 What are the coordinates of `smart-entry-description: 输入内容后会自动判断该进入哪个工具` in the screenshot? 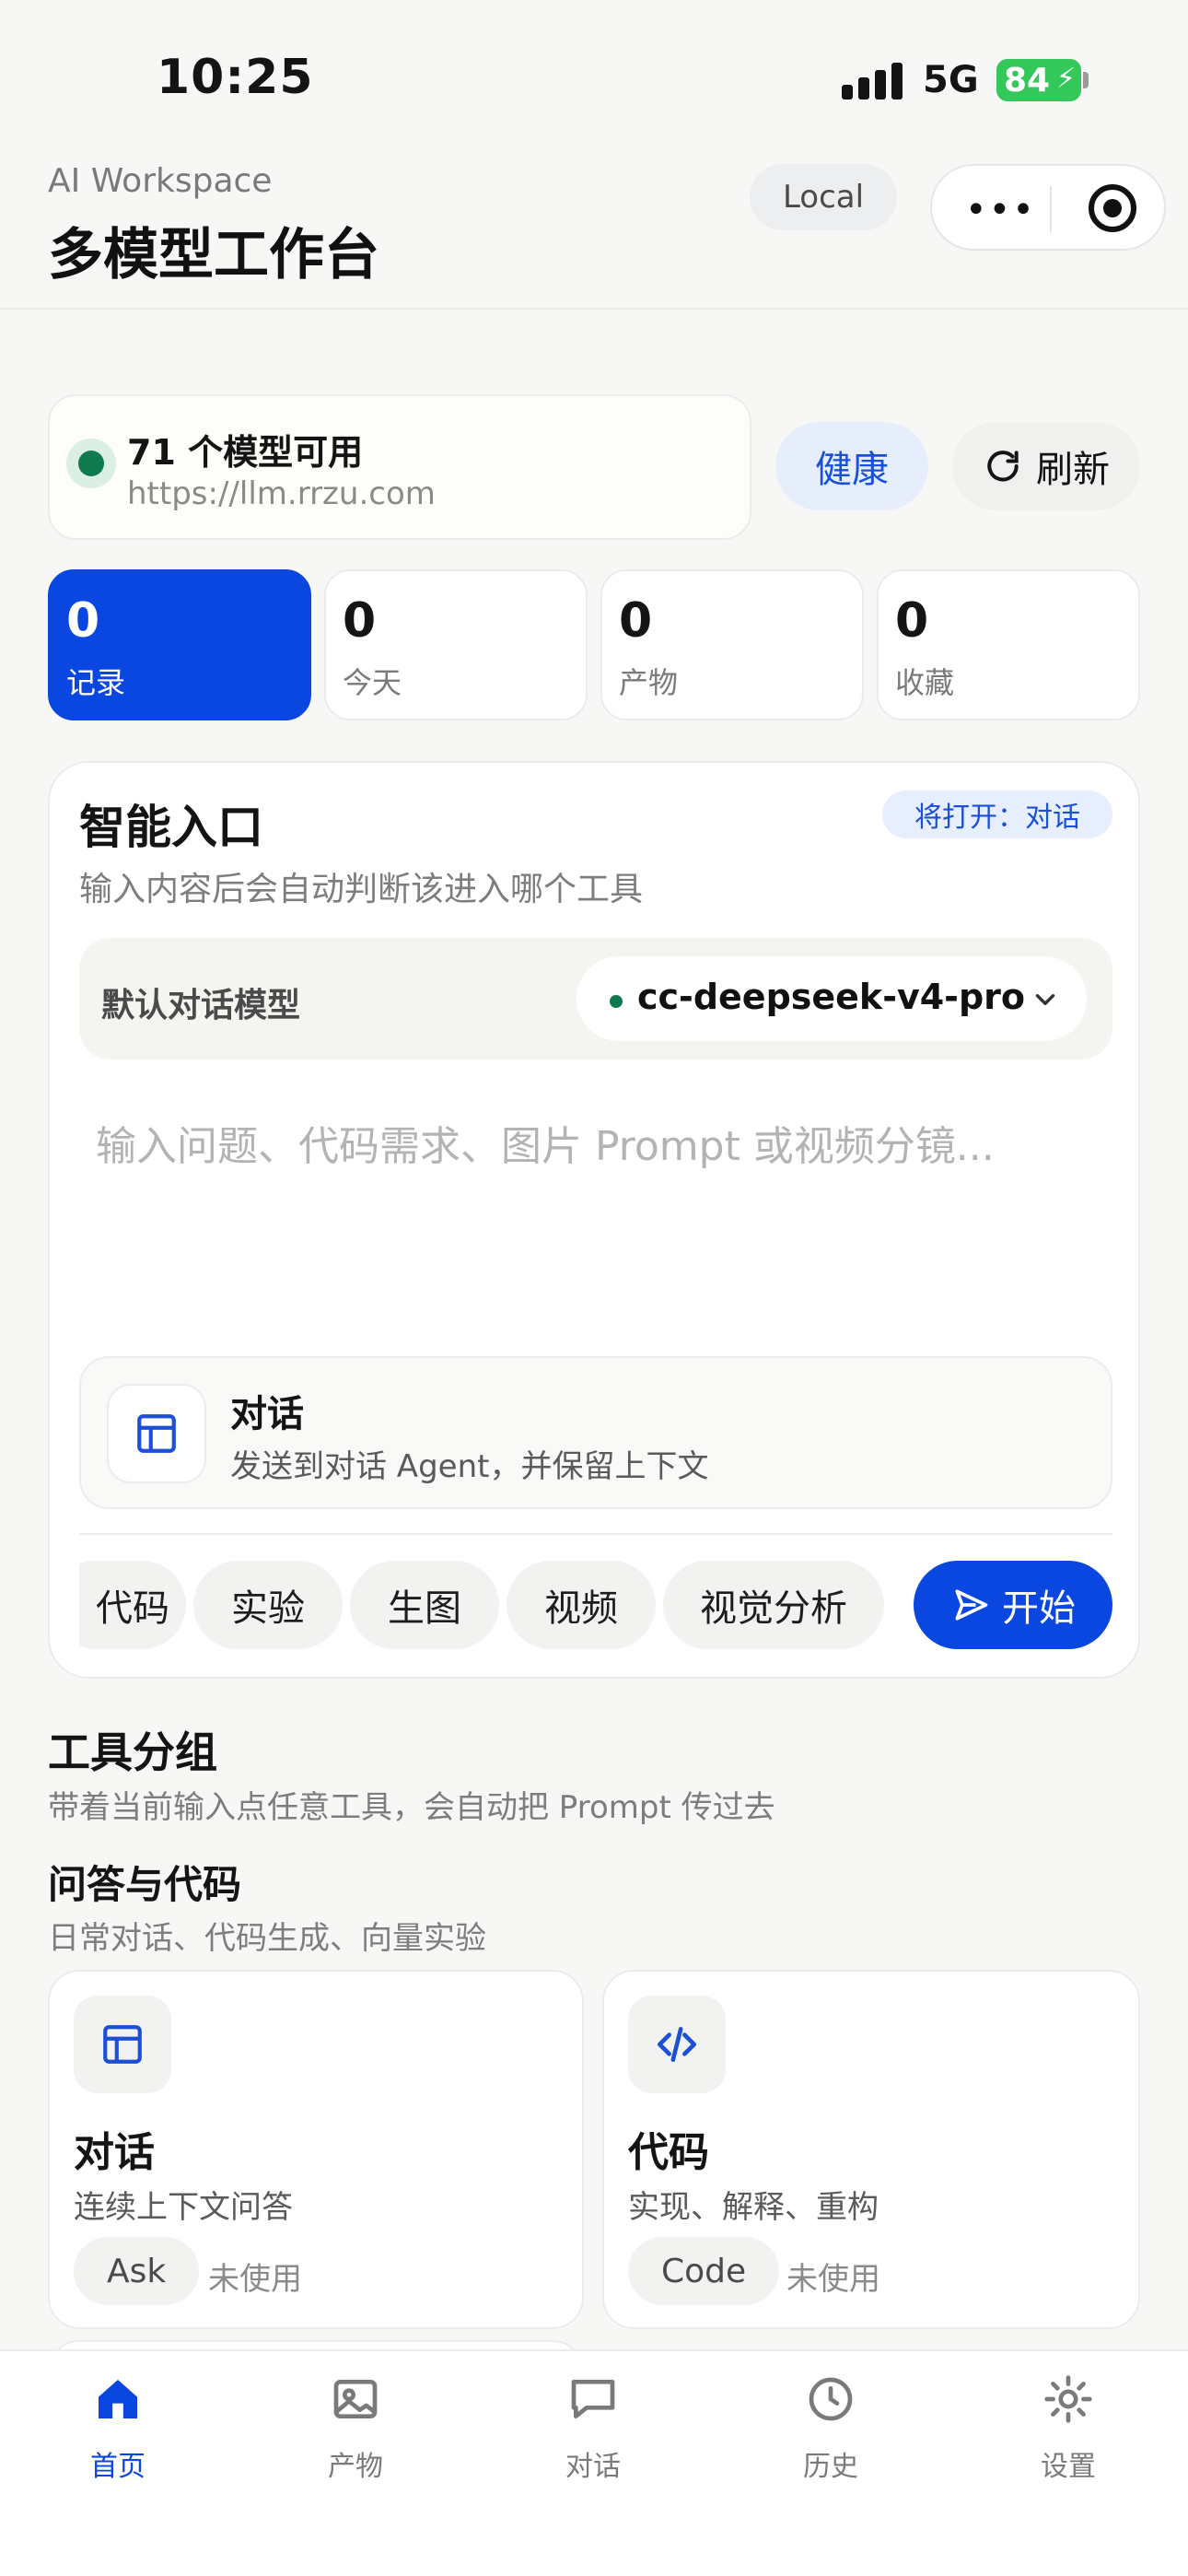 It's located at (361, 889).